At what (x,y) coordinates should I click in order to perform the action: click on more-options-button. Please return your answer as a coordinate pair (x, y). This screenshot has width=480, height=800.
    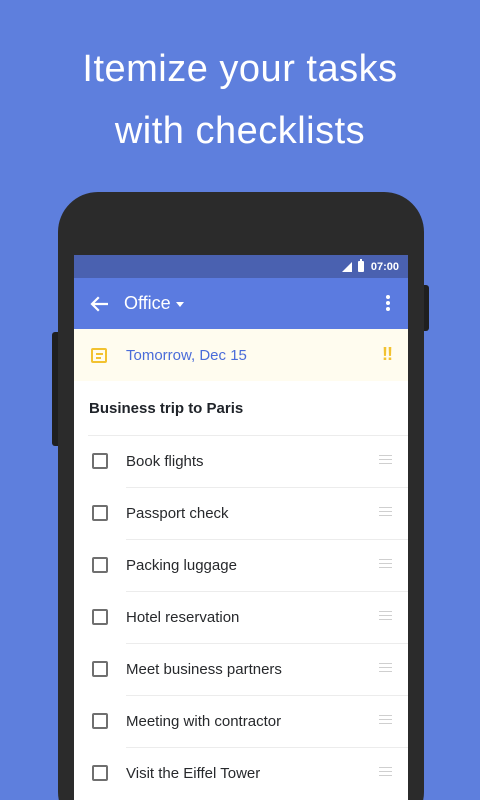
    Looking at the image, I should click on (388, 303).